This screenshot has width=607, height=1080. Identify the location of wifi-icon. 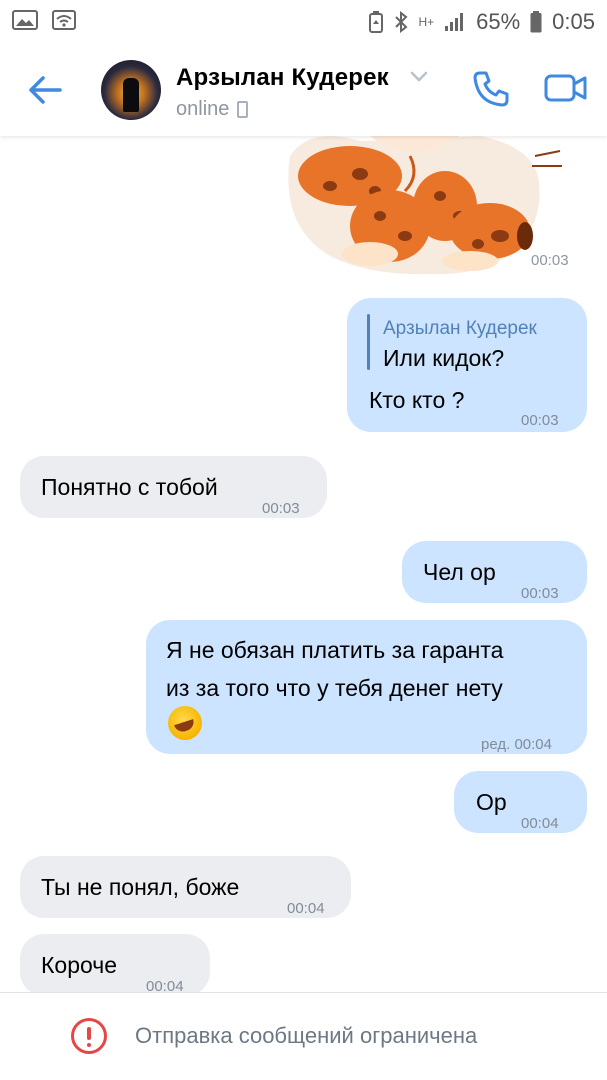
(64, 22).